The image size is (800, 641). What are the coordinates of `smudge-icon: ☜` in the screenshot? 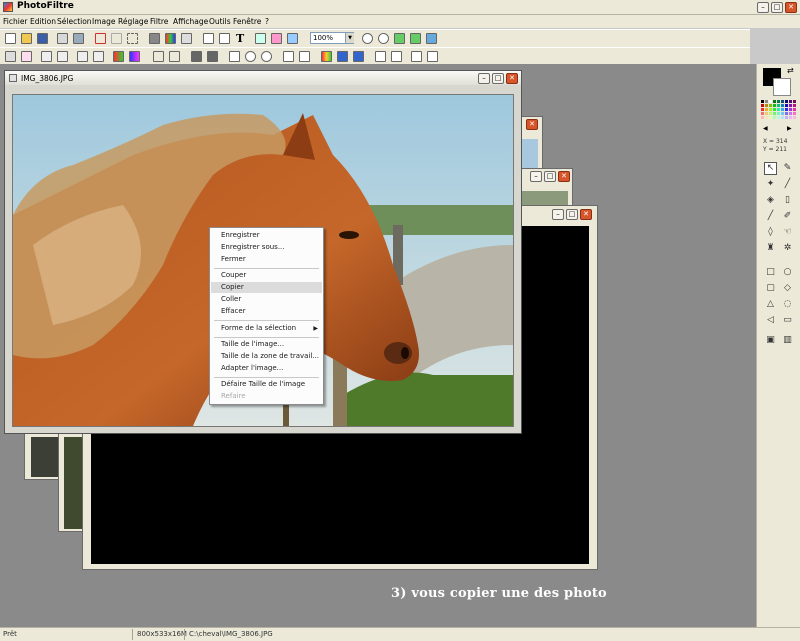 It's located at (787, 232).